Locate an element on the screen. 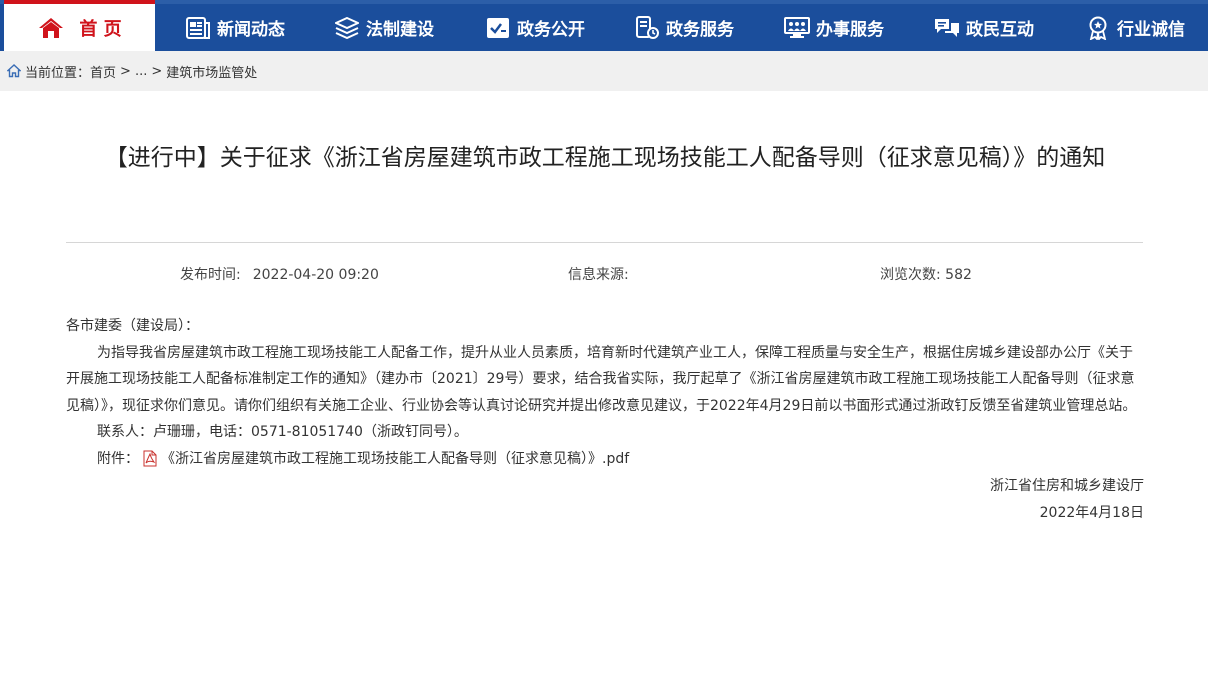 The image size is (1208, 695). chat-icon is located at coordinates (947, 28).